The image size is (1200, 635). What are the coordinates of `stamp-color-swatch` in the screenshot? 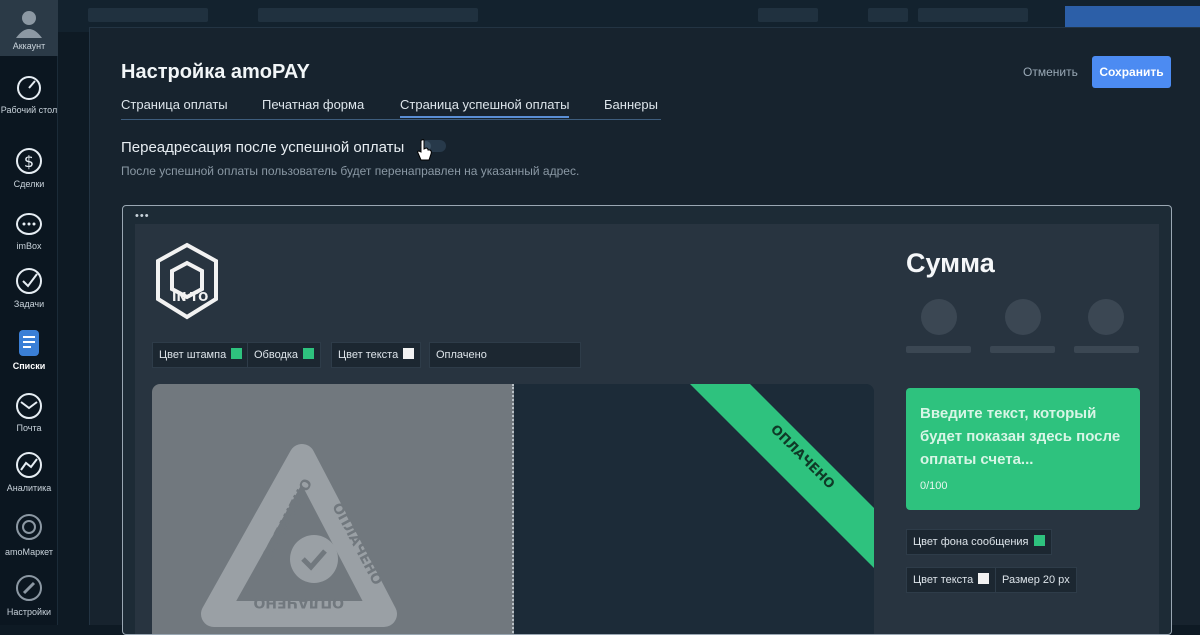 It's located at (237, 353).